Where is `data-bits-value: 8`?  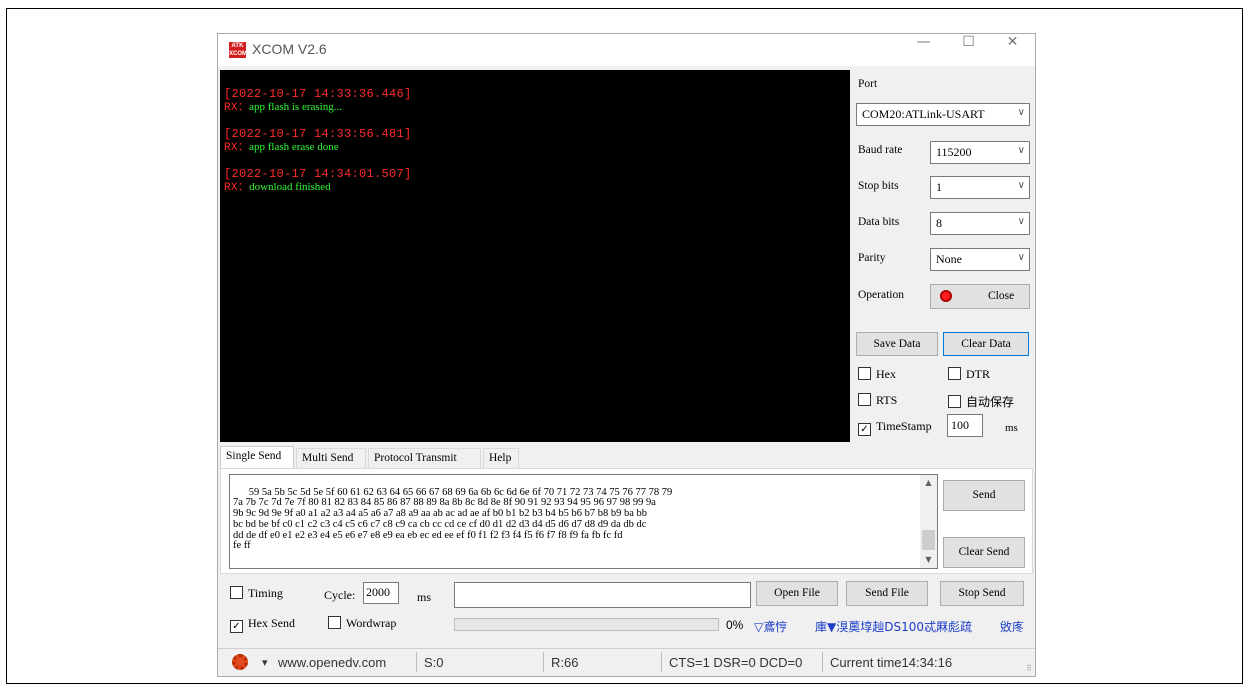
data-bits-value: 8 is located at coordinates (939, 223).